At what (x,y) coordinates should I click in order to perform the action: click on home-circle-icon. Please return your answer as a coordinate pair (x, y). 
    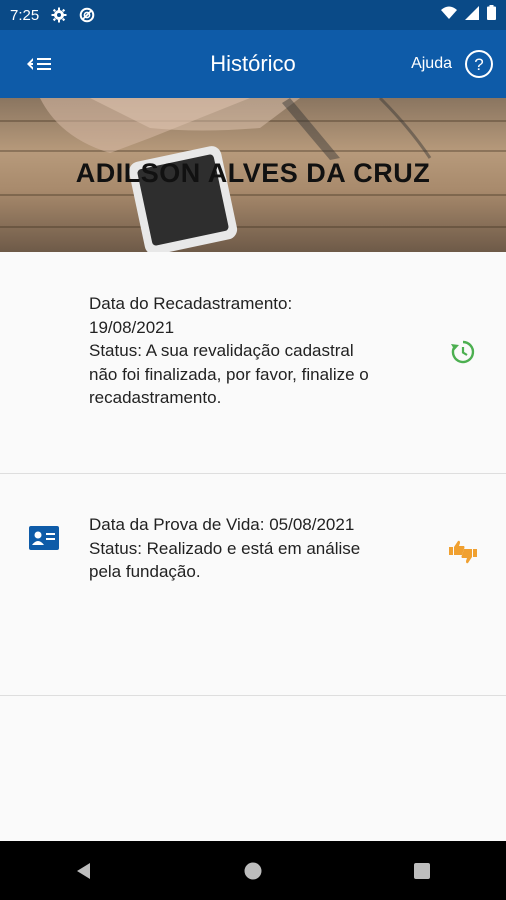
    Looking at the image, I should click on (253, 870).